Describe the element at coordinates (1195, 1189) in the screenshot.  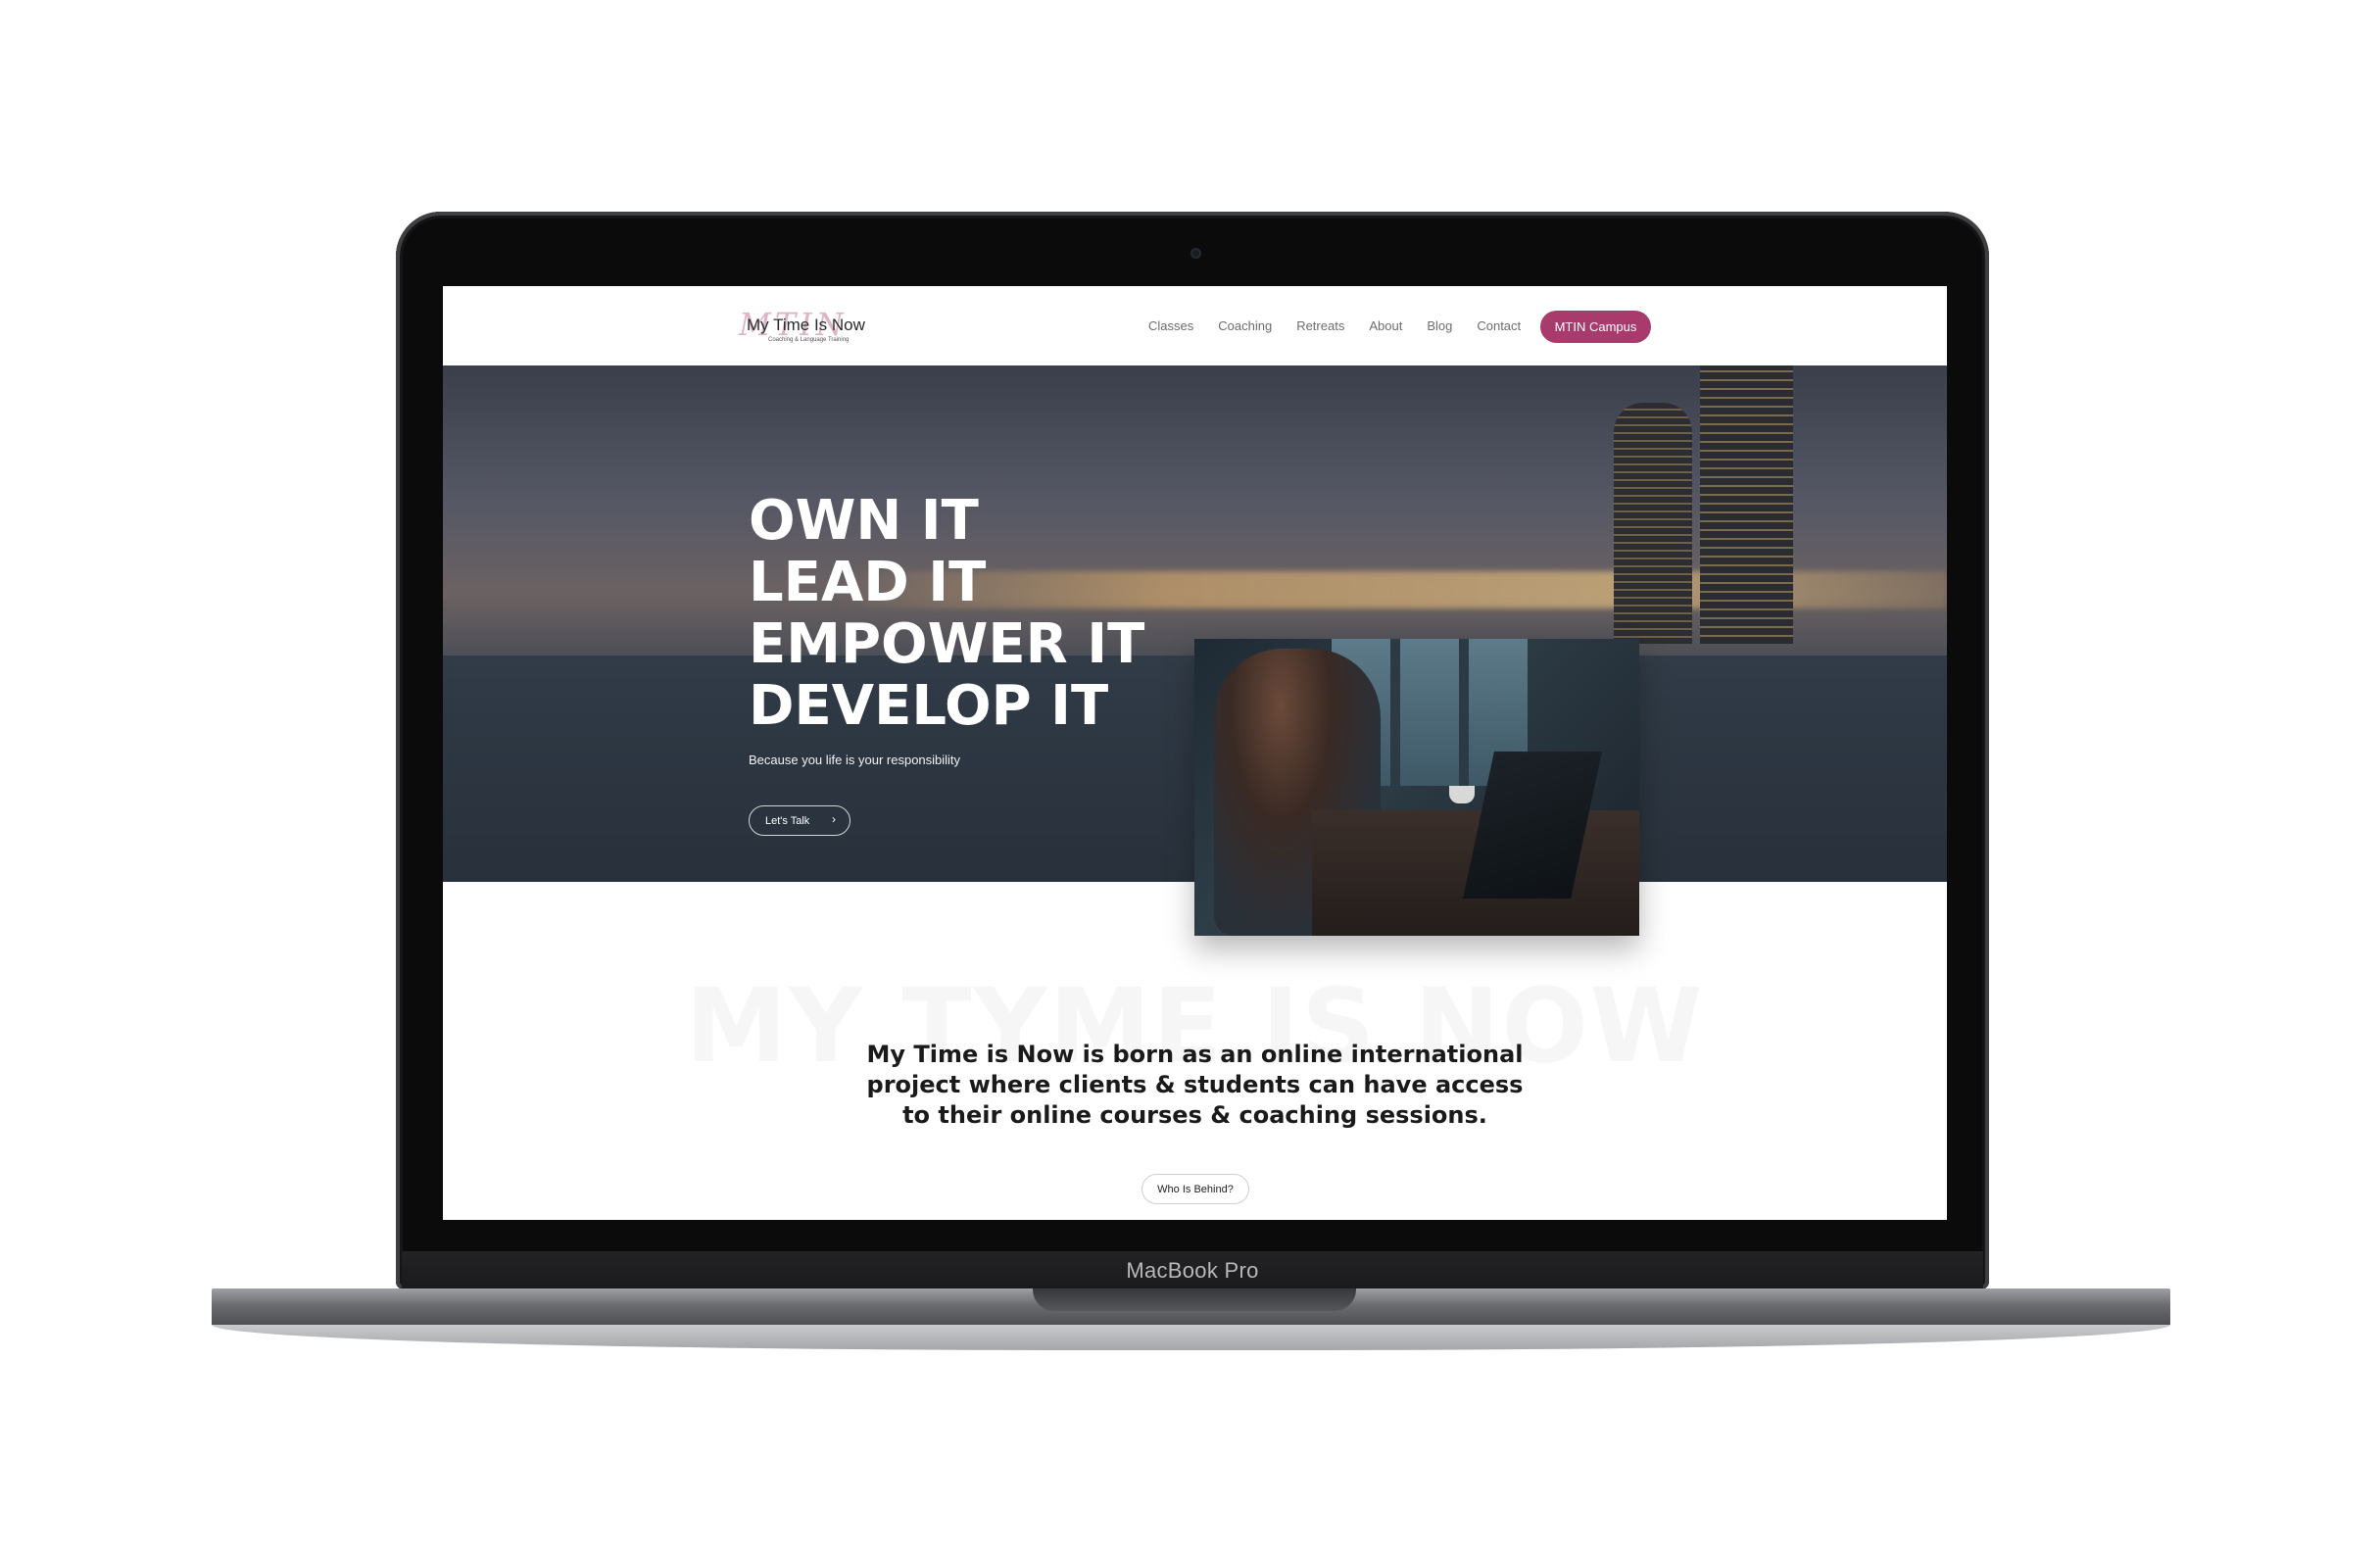
I see `who-is-behind-button: Who Is Behind?` at that location.